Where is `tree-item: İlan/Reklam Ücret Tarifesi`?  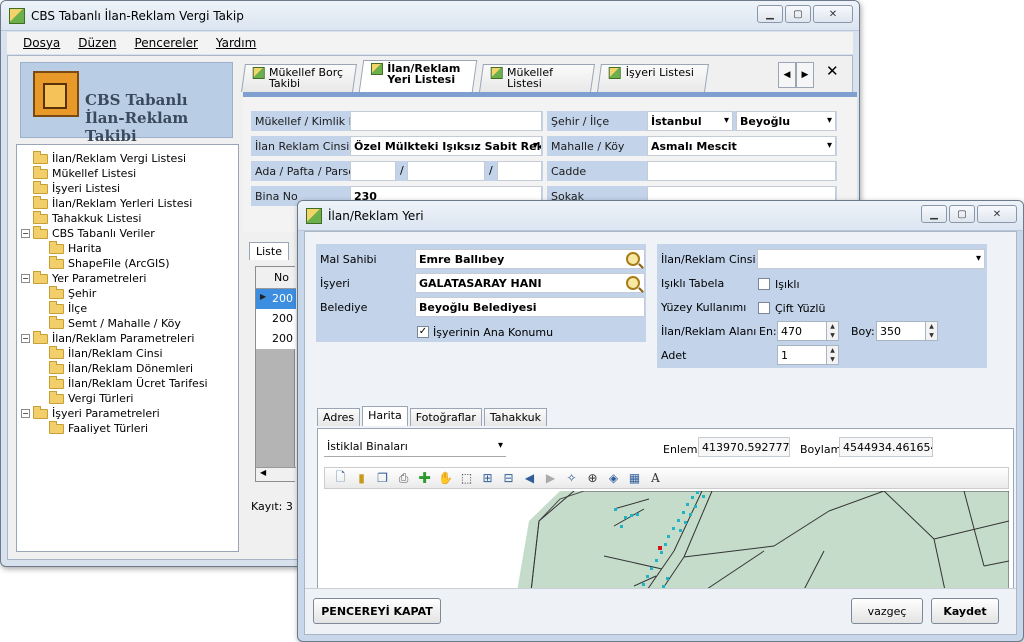 tree-item: İlan/Reklam Ücret Tarifesi is located at coordinates (127, 383).